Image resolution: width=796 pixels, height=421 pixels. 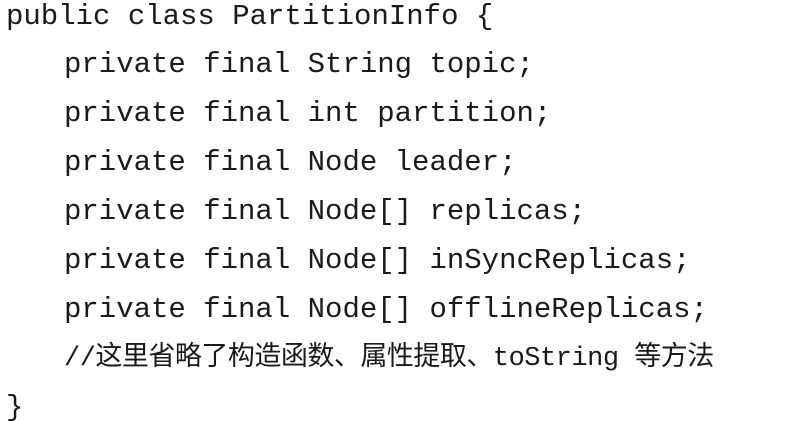 What do you see at coordinates (15, 406) in the screenshot?
I see `closing-brace-line: }` at bounding box center [15, 406].